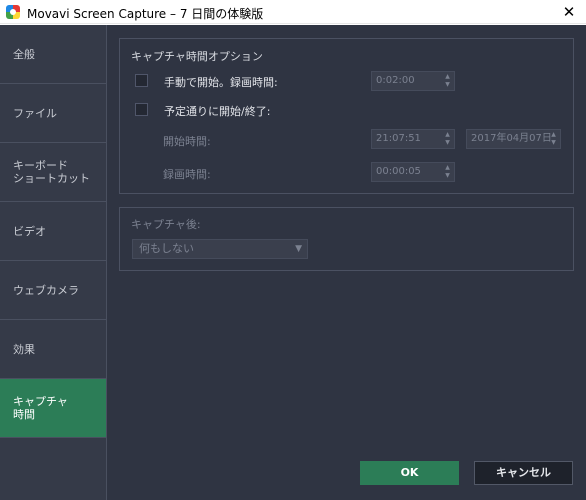  What do you see at coordinates (53, 408) in the screenshot?
I see `sidebar-item-capture-time: キャプチャ 時間` at bounding box center [53, 408].